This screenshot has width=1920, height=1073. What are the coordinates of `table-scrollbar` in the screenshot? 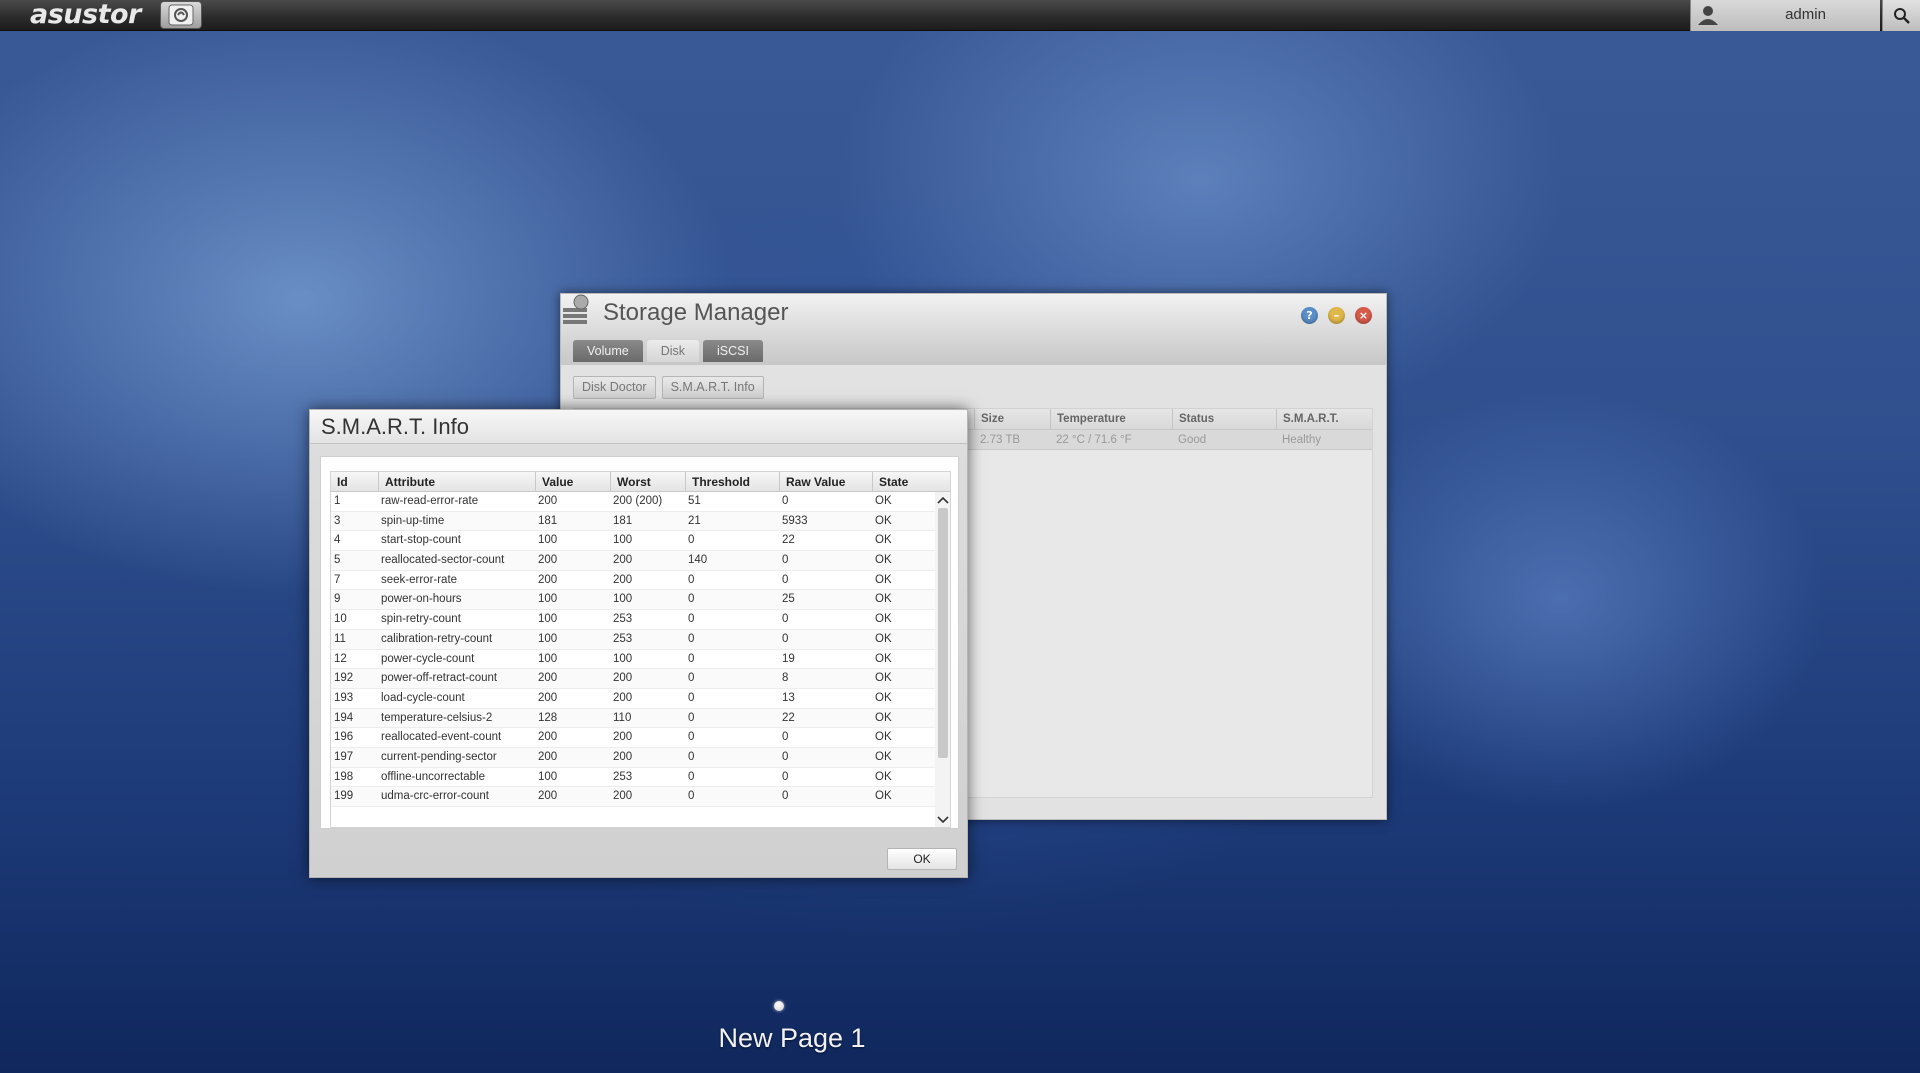 It's located at (942, 659).